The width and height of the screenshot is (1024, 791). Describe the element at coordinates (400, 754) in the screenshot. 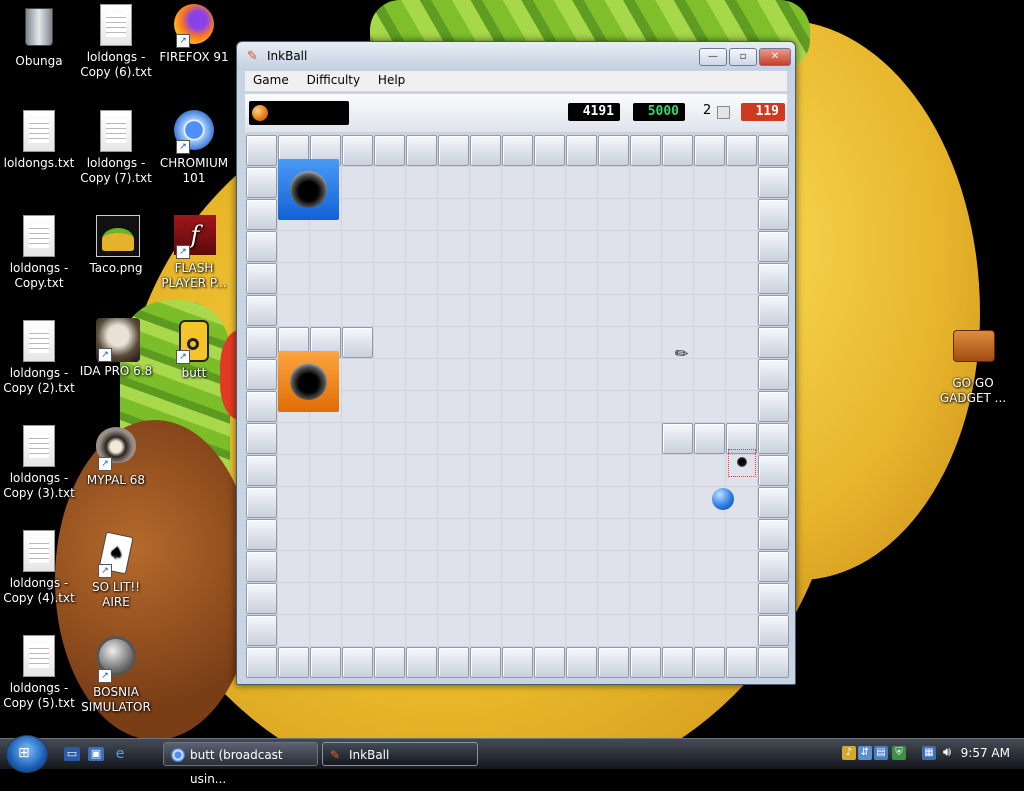

I see `taskbar-item-inkball: ✎ InkBall` at that location.